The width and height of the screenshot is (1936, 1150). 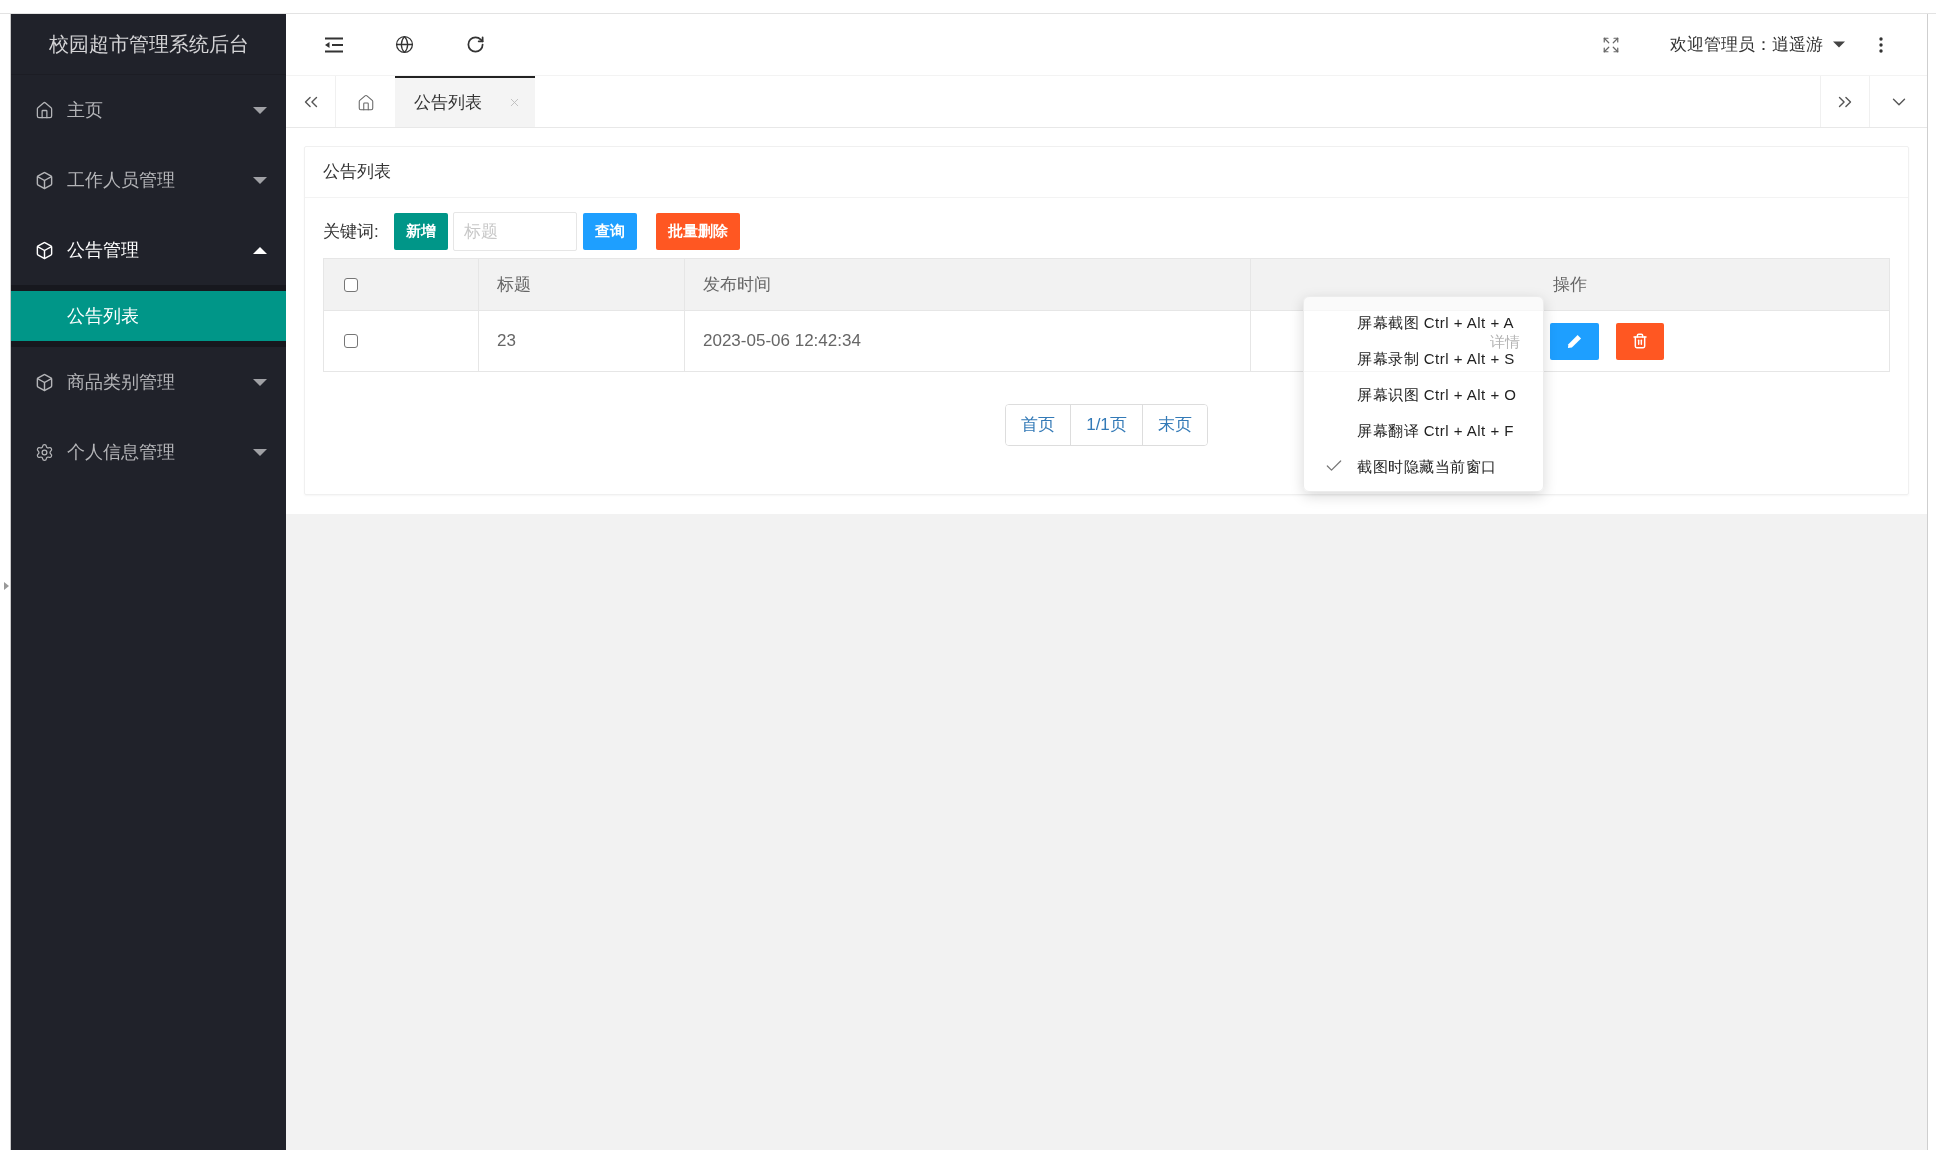 What do you see at coordinates (148, 110) in the screenshot?
I see `sidebar-menu-item: 主页` at bounding box center [148, 110].